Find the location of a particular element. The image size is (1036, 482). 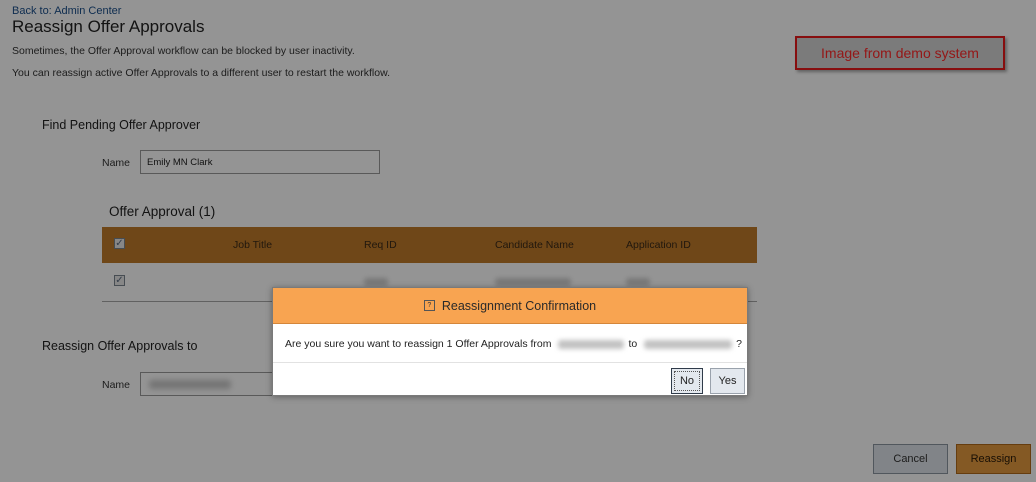

message-middle: to is located at coordinates (633, 344).